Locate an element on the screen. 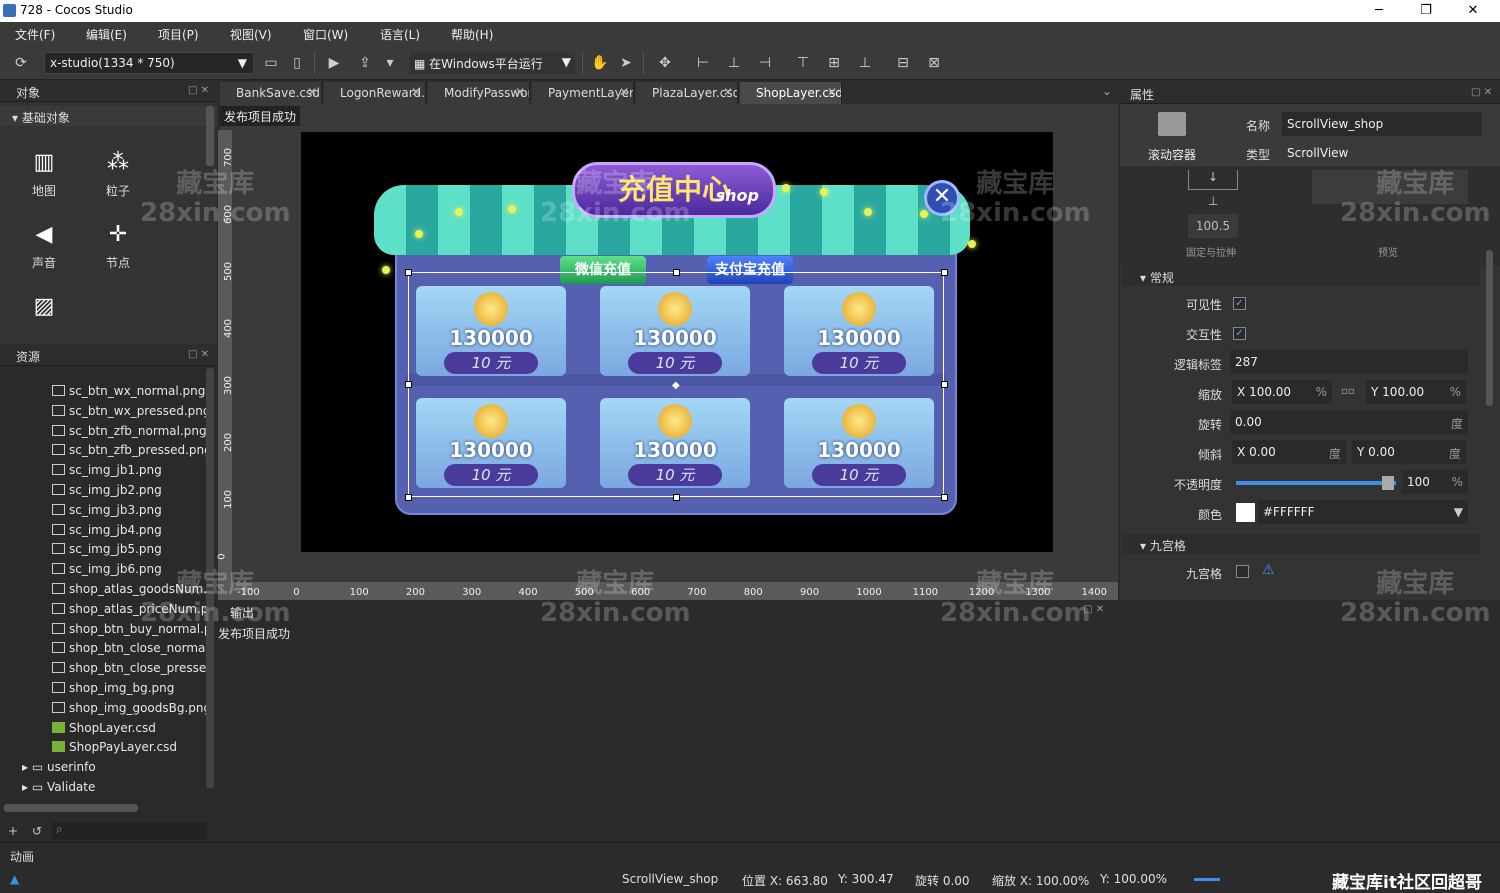 Image resolution: width=1500 pixels, height=893 pixels. nine-slice-checkbox is located at coordinates (1242, 571).